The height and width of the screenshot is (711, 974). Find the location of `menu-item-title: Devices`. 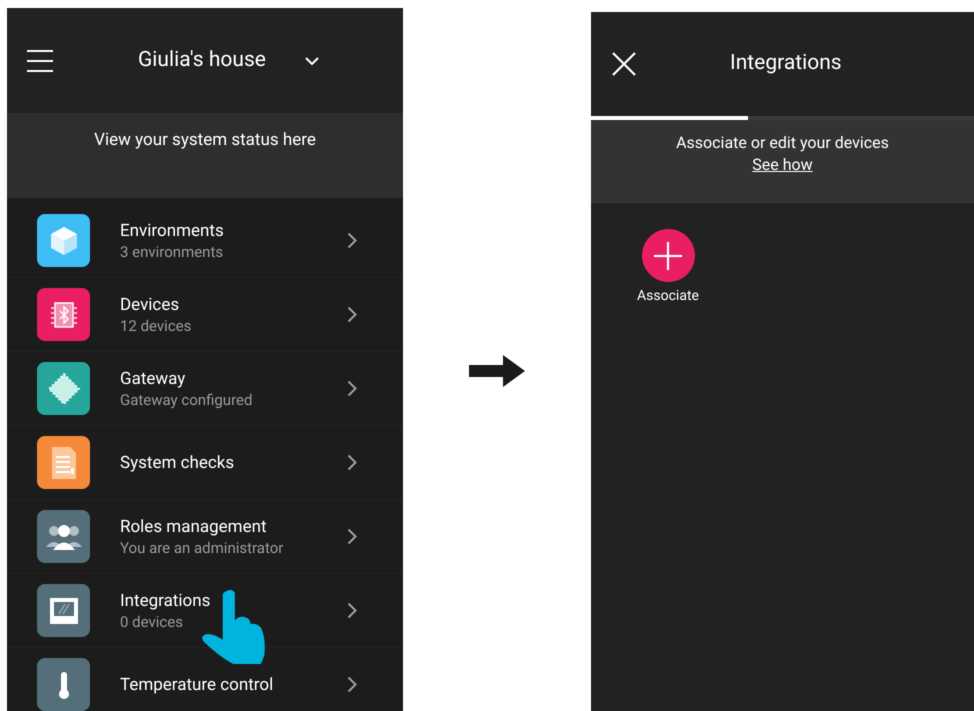

menu-item-title: Devices is located at coordinates (150, 305).